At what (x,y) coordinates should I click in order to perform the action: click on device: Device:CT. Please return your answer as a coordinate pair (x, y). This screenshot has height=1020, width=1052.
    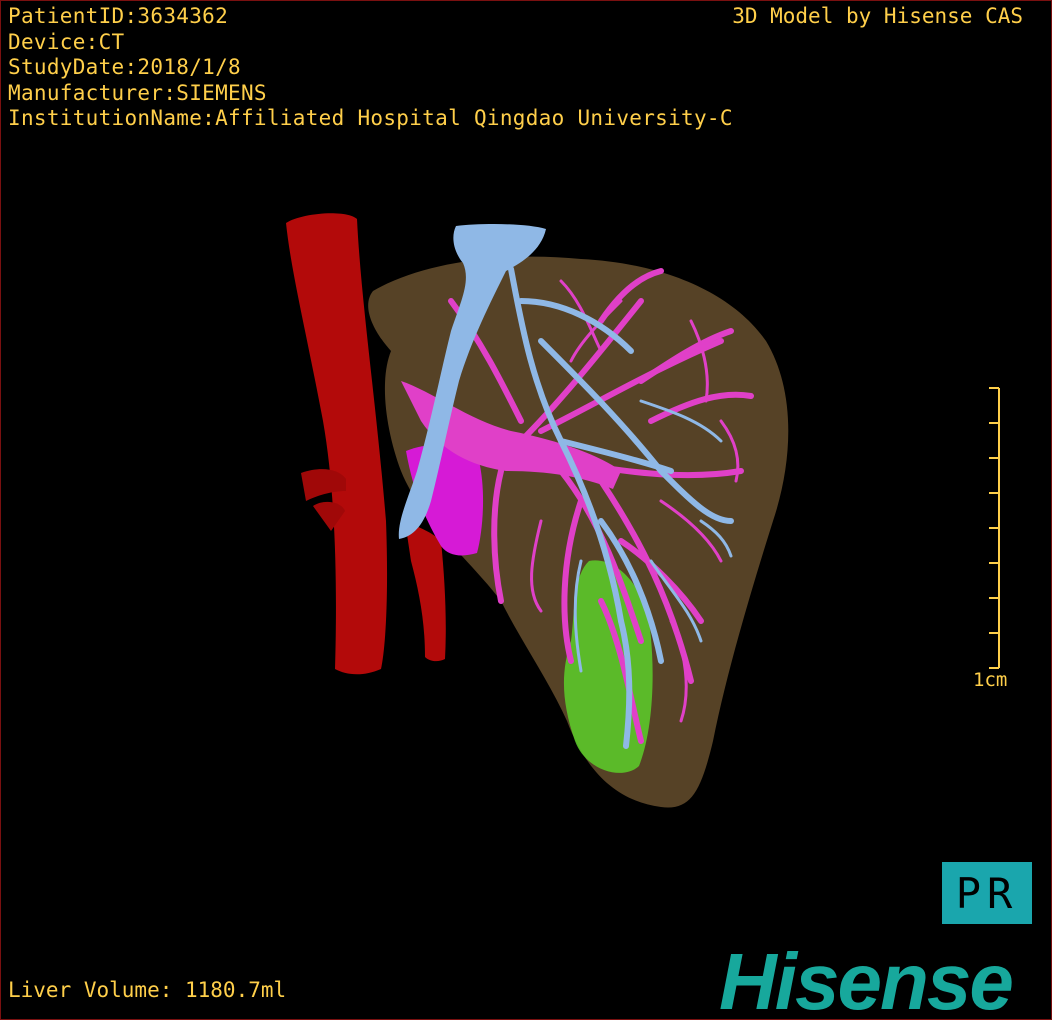
    Looking at the image, I should click on (66, 41).